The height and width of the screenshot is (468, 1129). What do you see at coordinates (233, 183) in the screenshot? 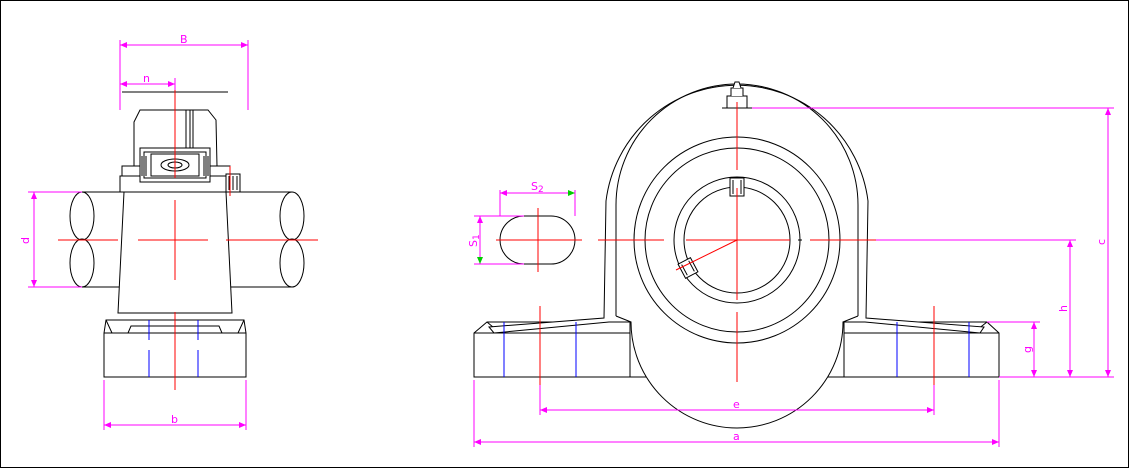
I see `set-screw-side` at bounding box center [233, 183].